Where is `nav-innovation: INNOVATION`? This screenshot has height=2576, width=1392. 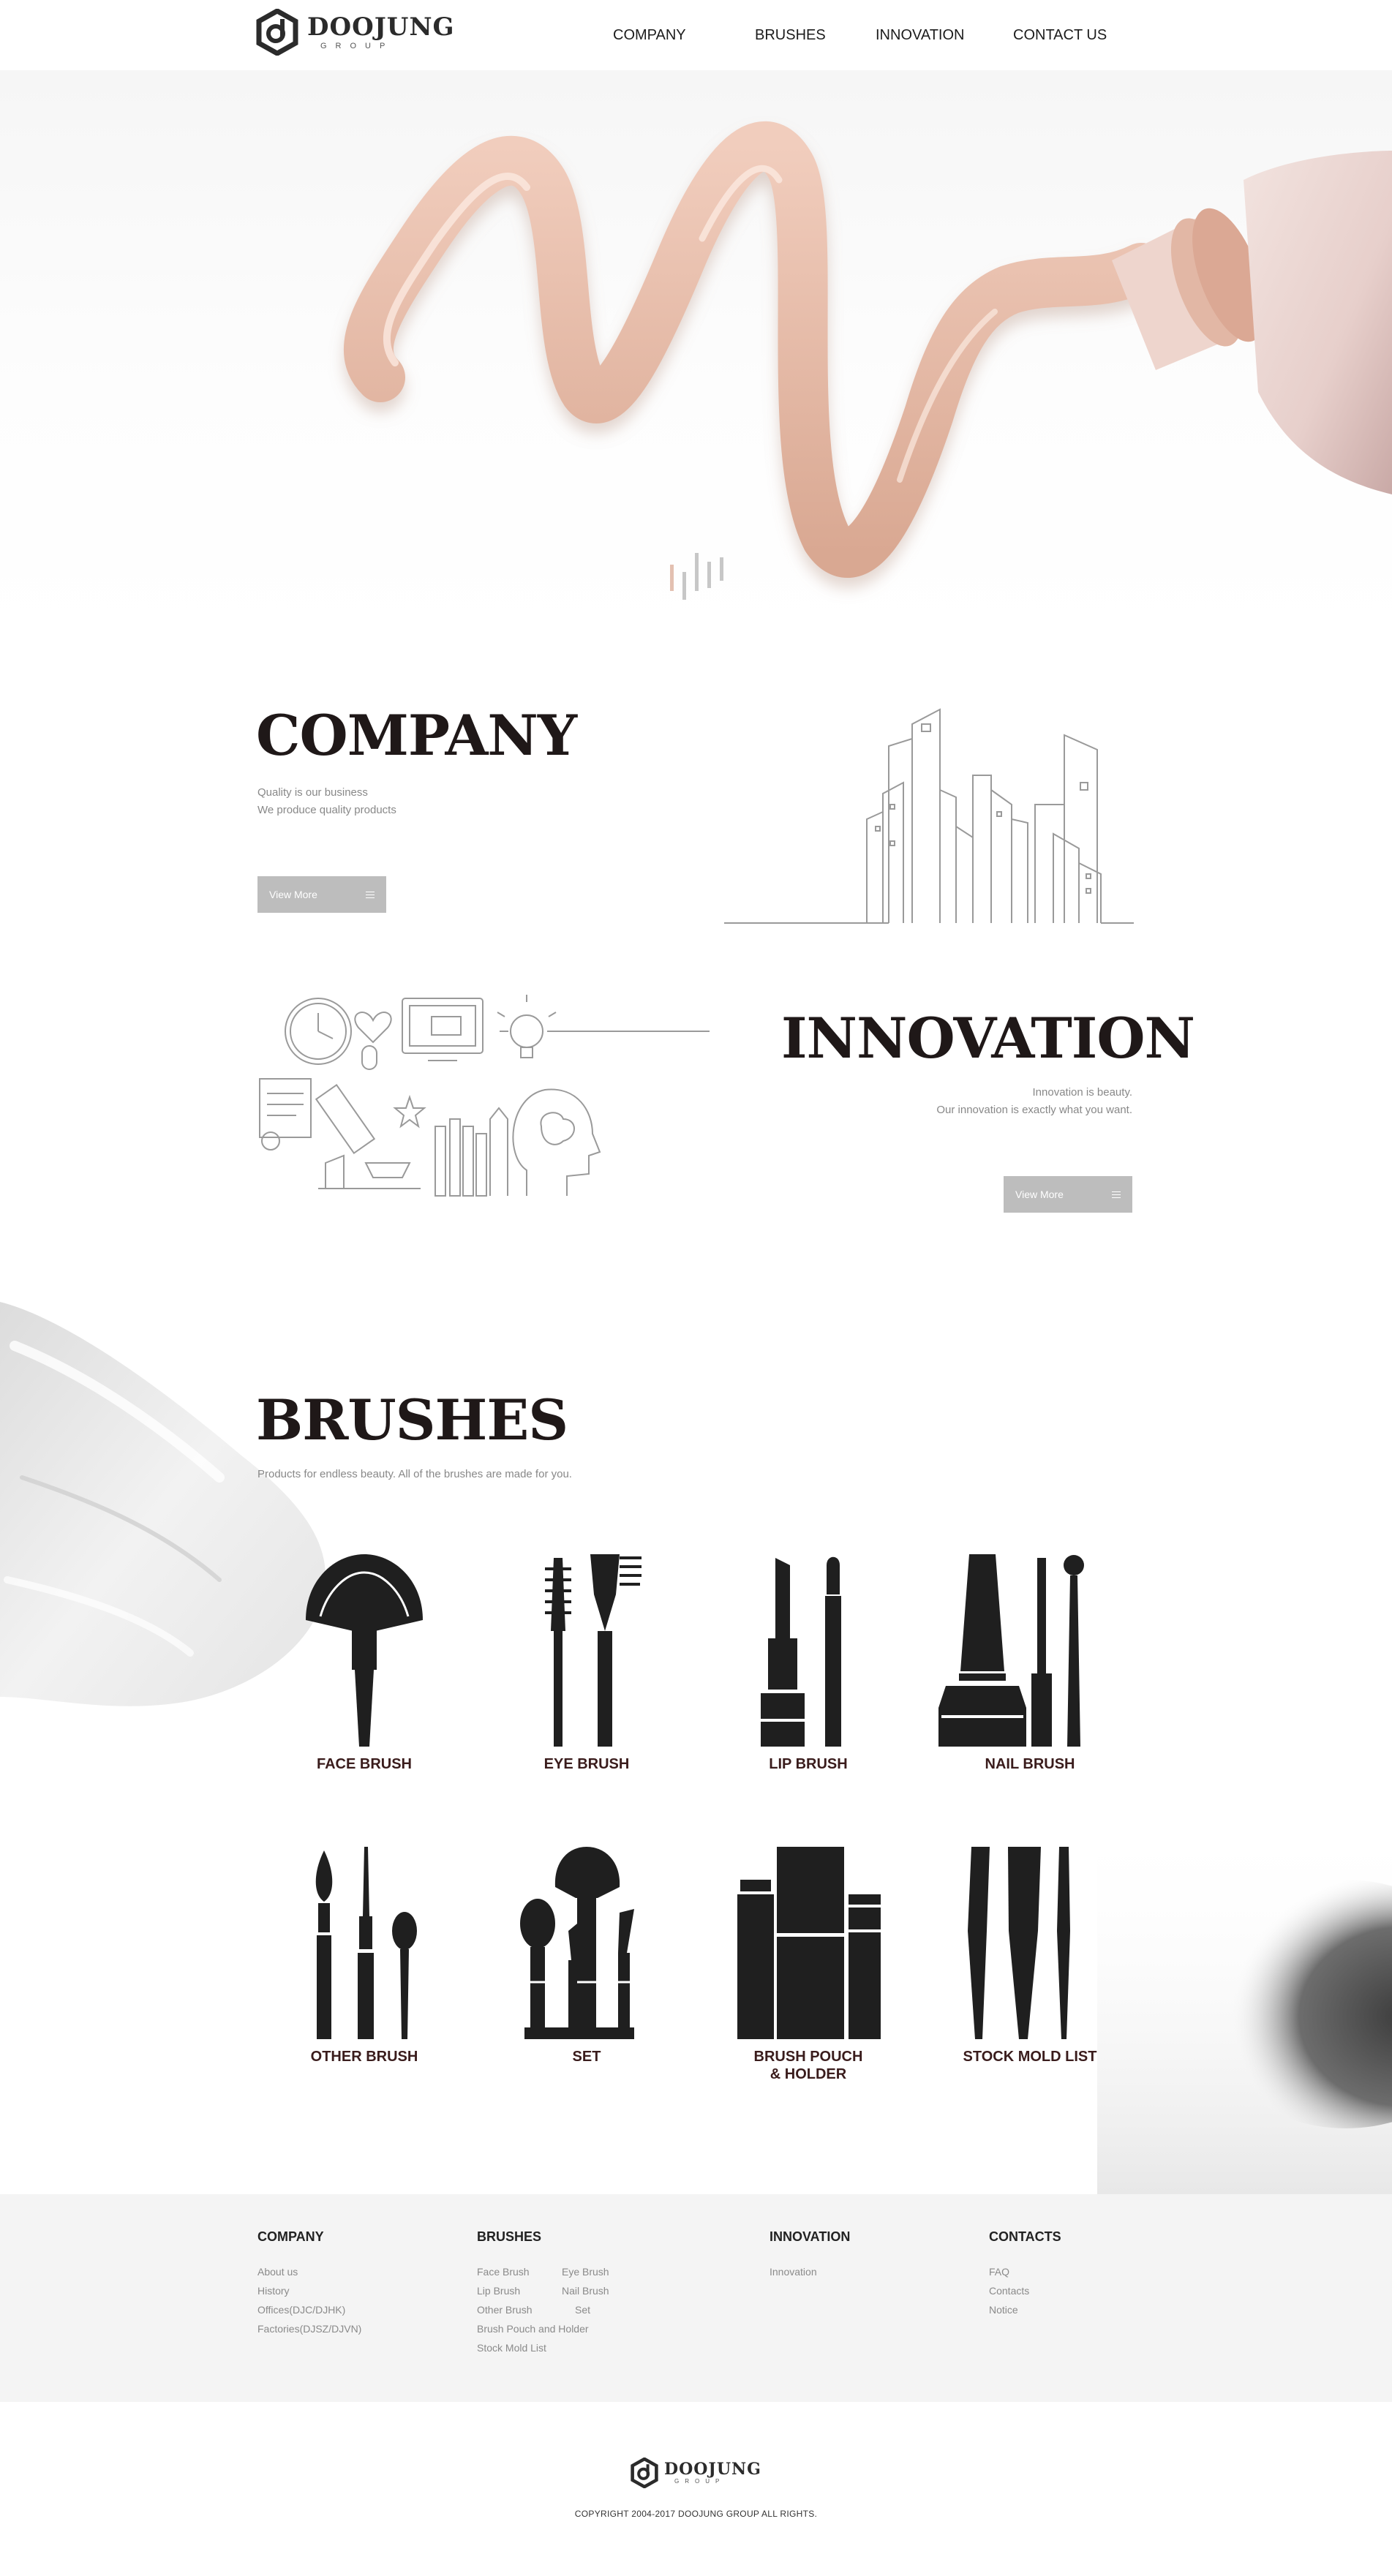 nav-innovation: INNOVATION is located at coordinates (920, 35).